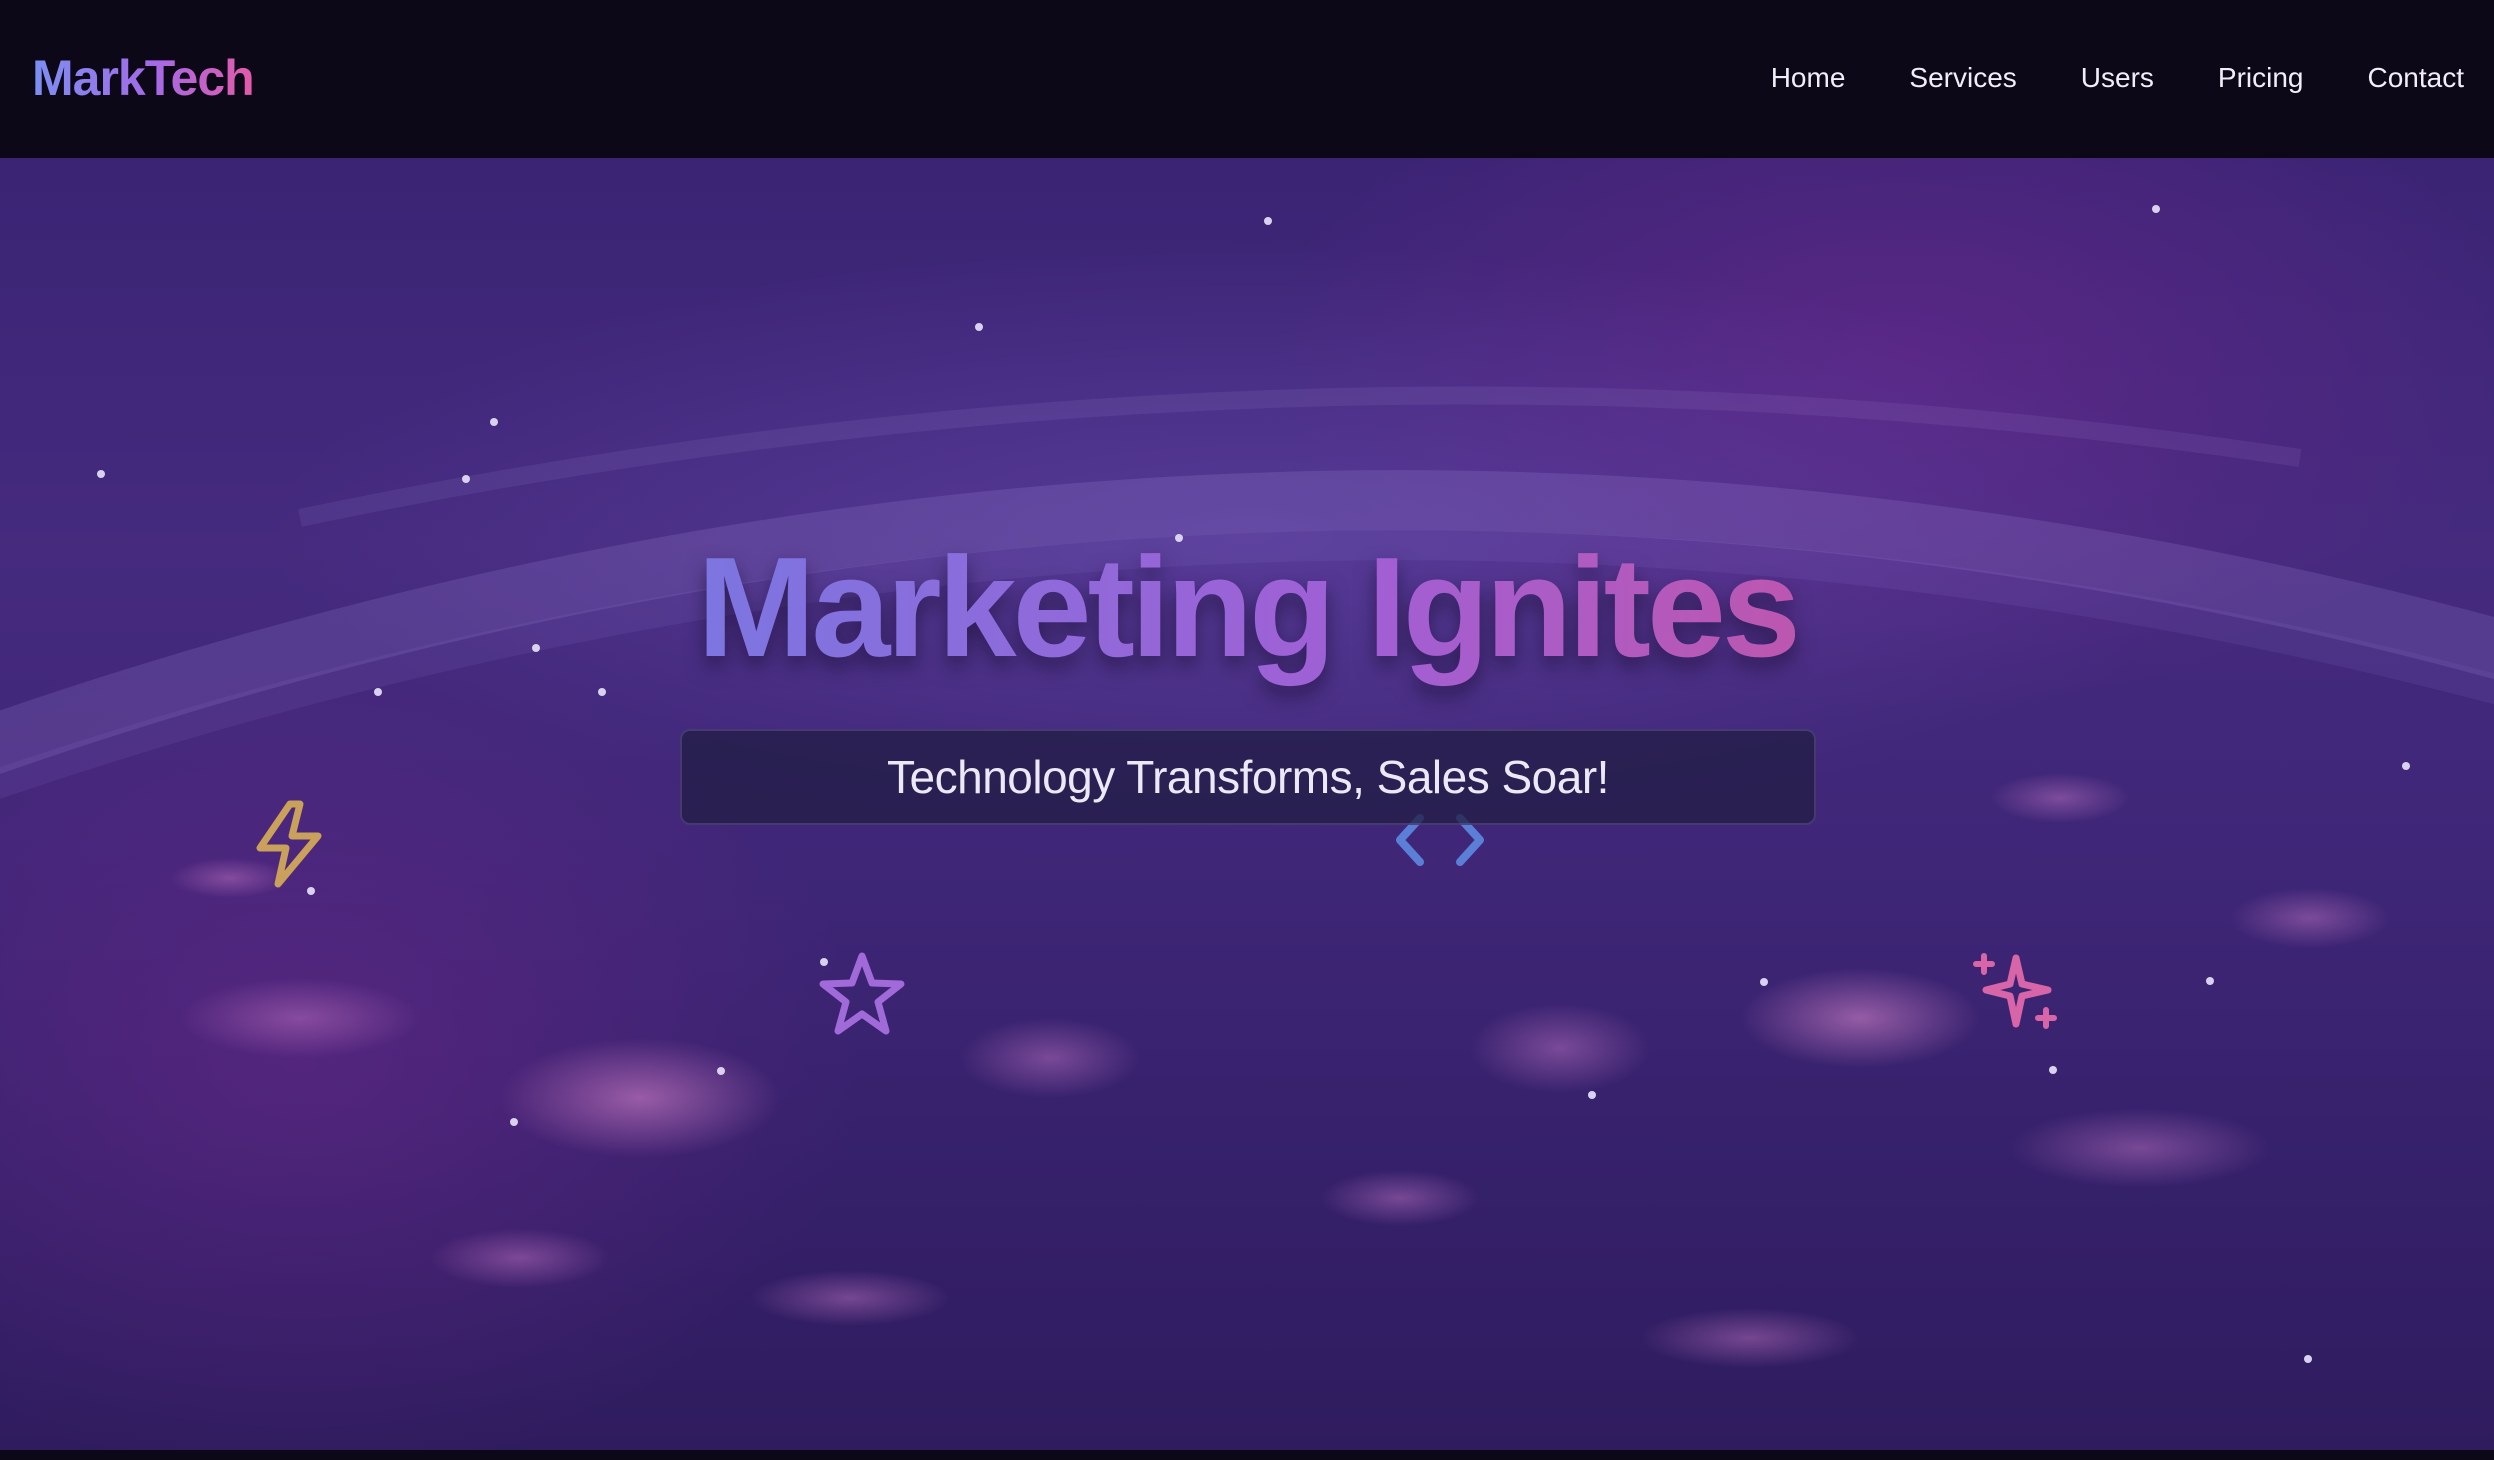  I want to click on hero-title: Marketing Ignites, so click(1247, 608).